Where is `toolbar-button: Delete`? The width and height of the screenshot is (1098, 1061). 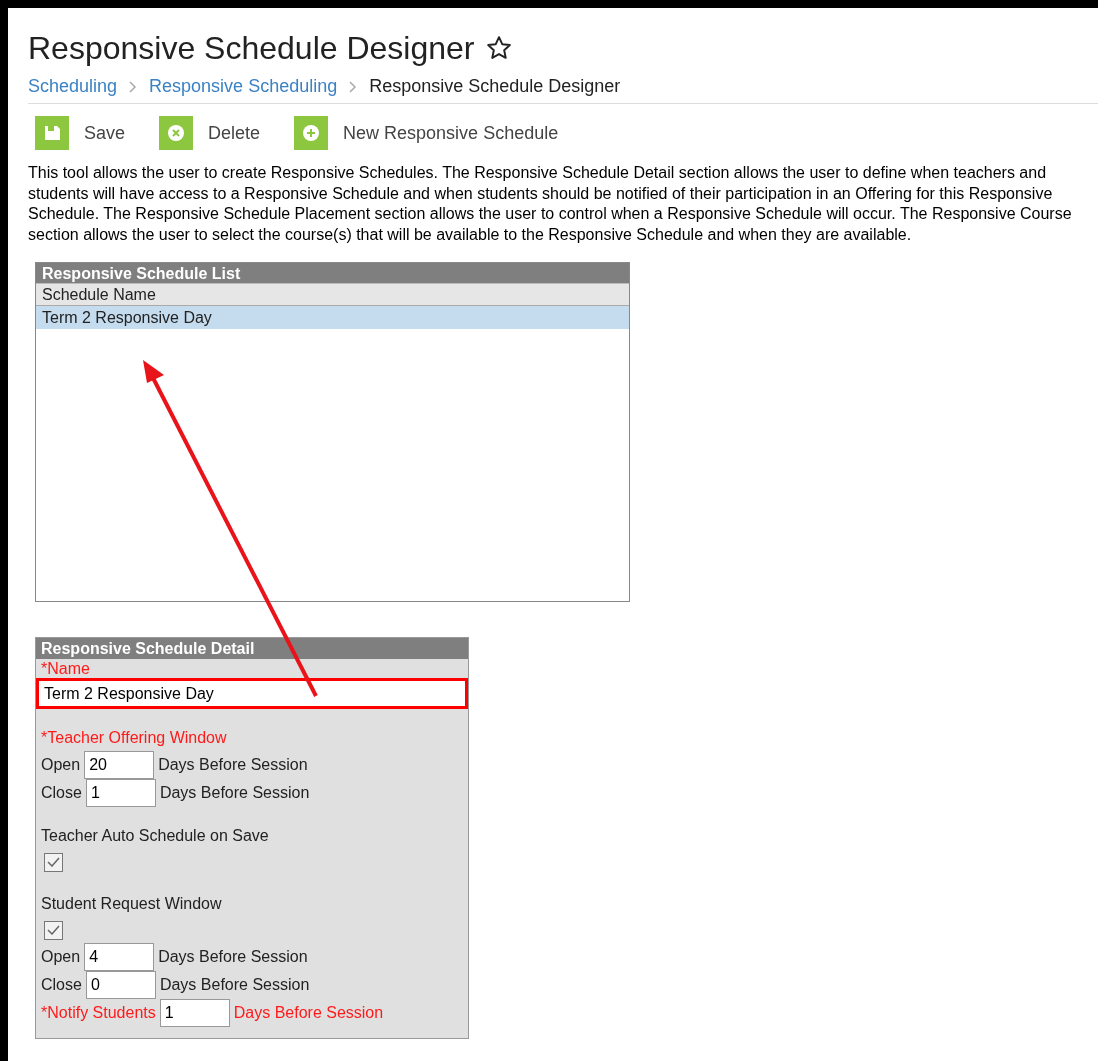 toolbar-button: Delete is located at coordinates (210, 133).